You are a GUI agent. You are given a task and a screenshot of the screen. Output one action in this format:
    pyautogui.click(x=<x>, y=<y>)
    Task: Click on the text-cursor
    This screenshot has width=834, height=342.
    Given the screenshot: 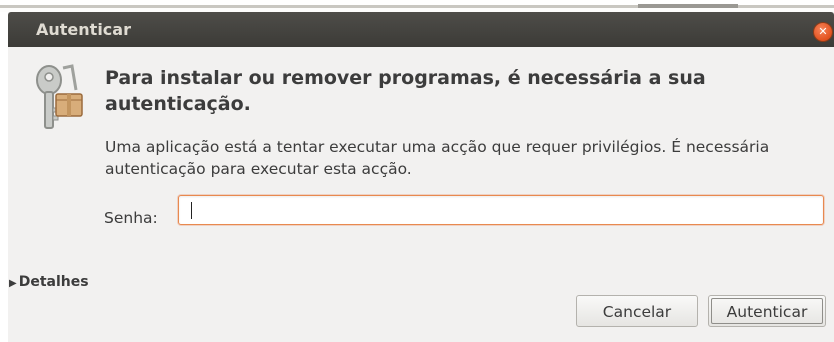 What is the action you would take?
    pyautogui.click(x=191, y=210)
    